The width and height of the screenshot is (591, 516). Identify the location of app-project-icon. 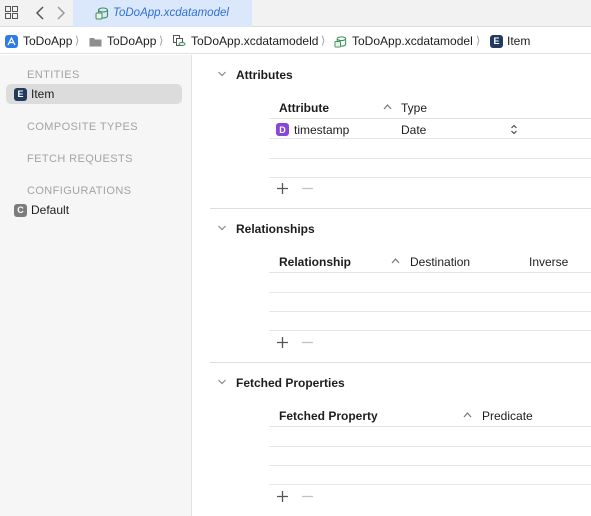
(11, 41).